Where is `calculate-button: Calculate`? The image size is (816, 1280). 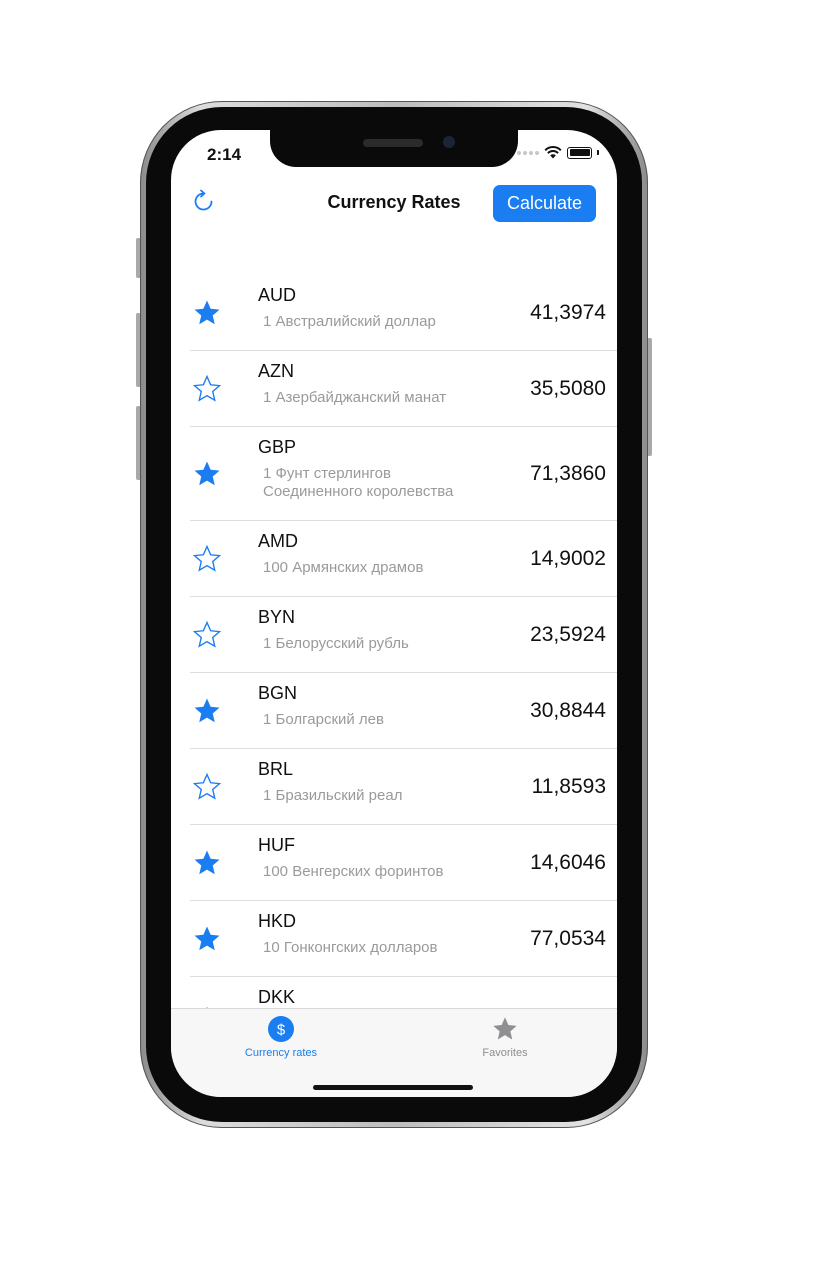
calculate-button: Calculate is located at coordinates (544, 203).